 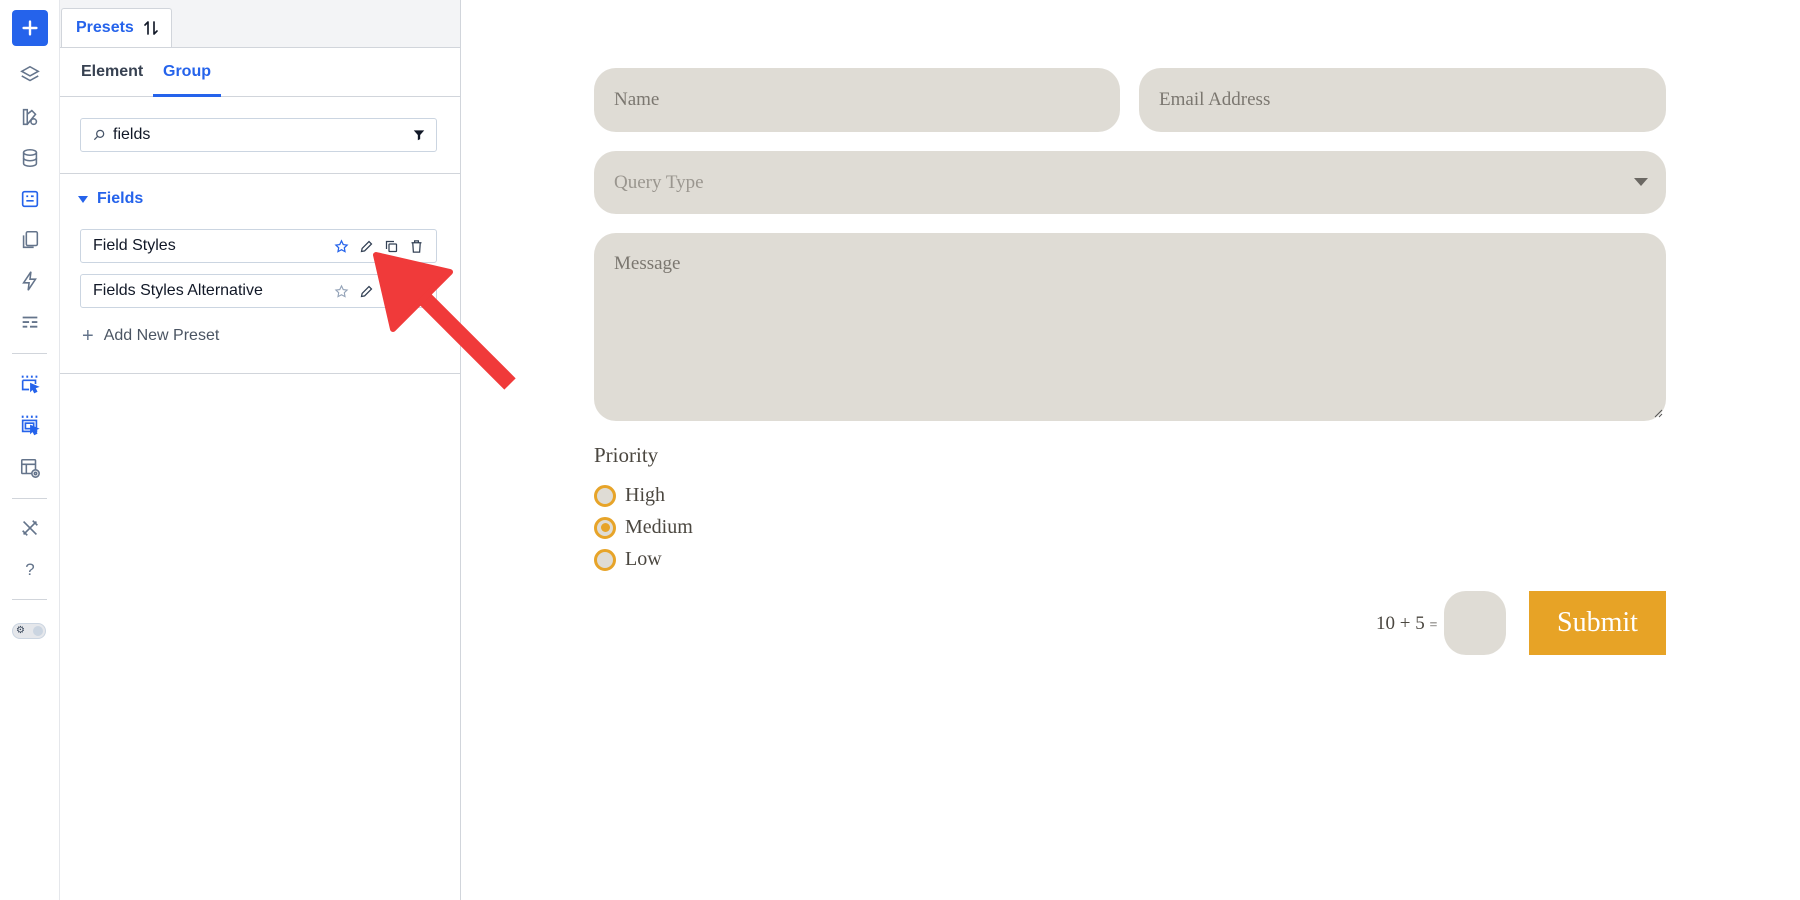 I want to click on group-fields-header: Fields, so click(x=110, y=199).